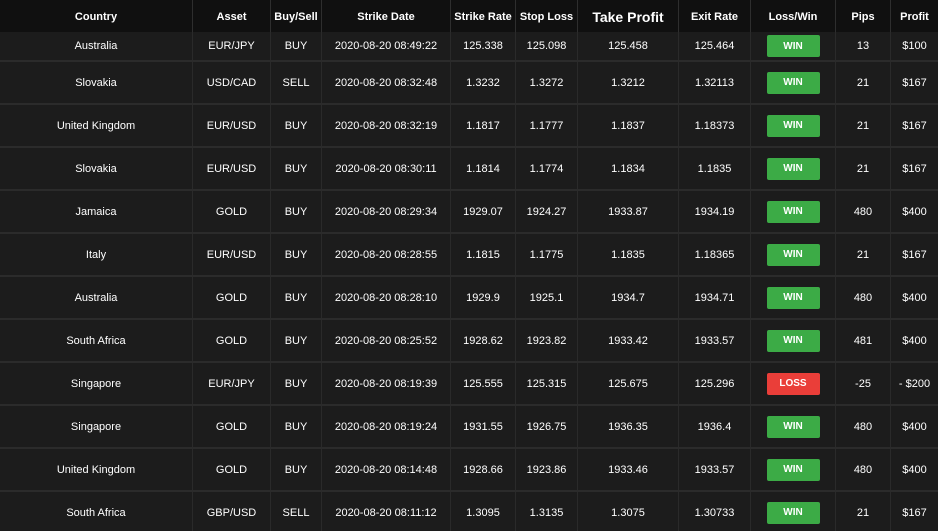  I want to click on exit-rate-cell: 125.296, so click(715, 383).